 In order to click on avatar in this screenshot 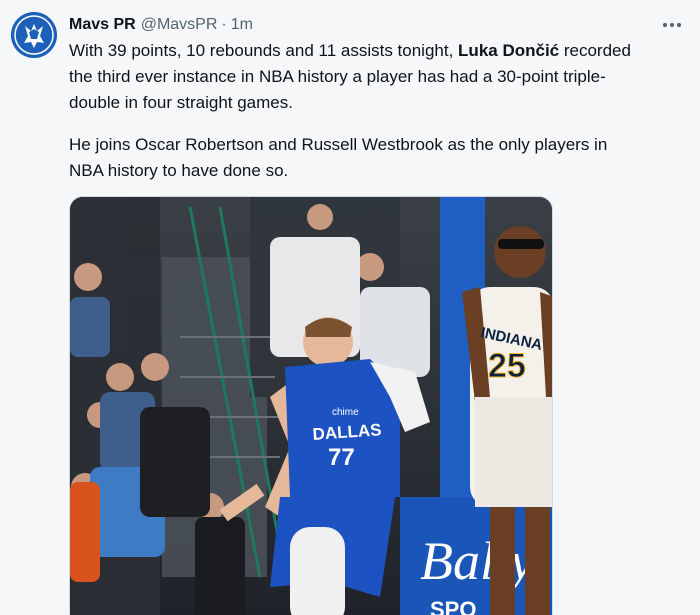, I will do `click(34, 35)`.